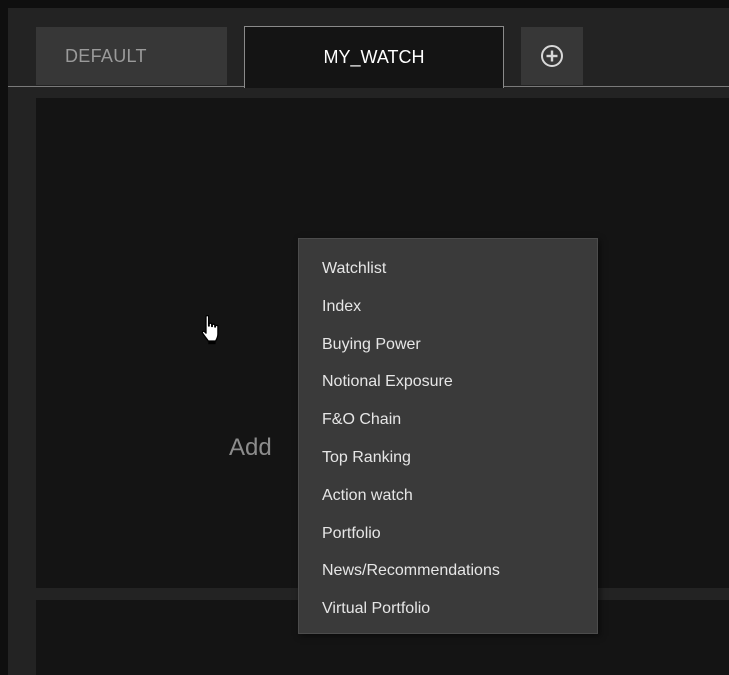  I want to click on tab-my-watch-label: MY_WATCH, so click(374, 57).